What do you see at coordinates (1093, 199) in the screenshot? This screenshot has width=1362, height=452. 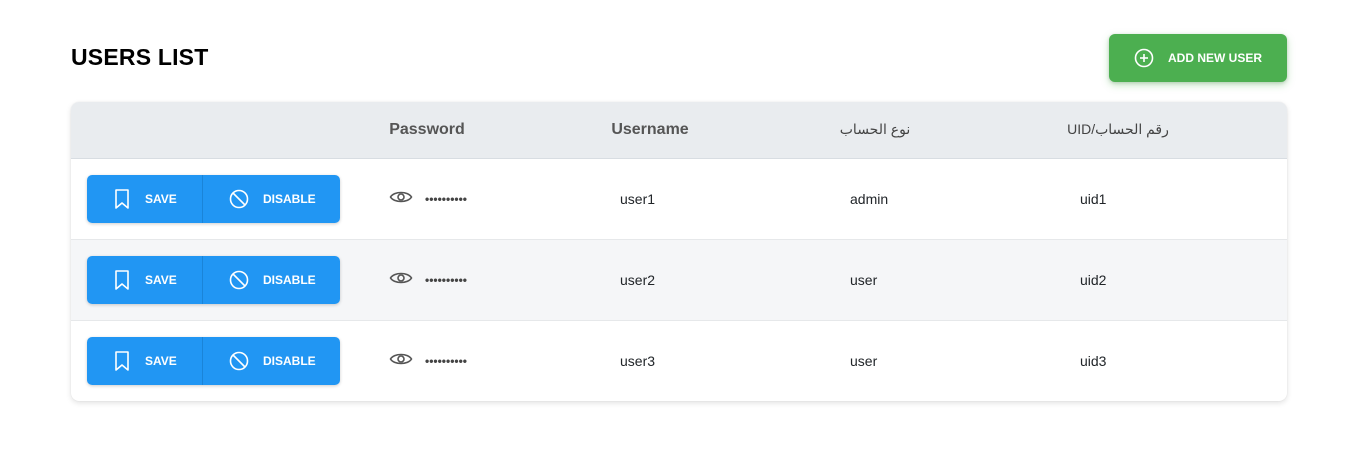 I see `uid-cell: uid1` at bounding box center [1093, 199].